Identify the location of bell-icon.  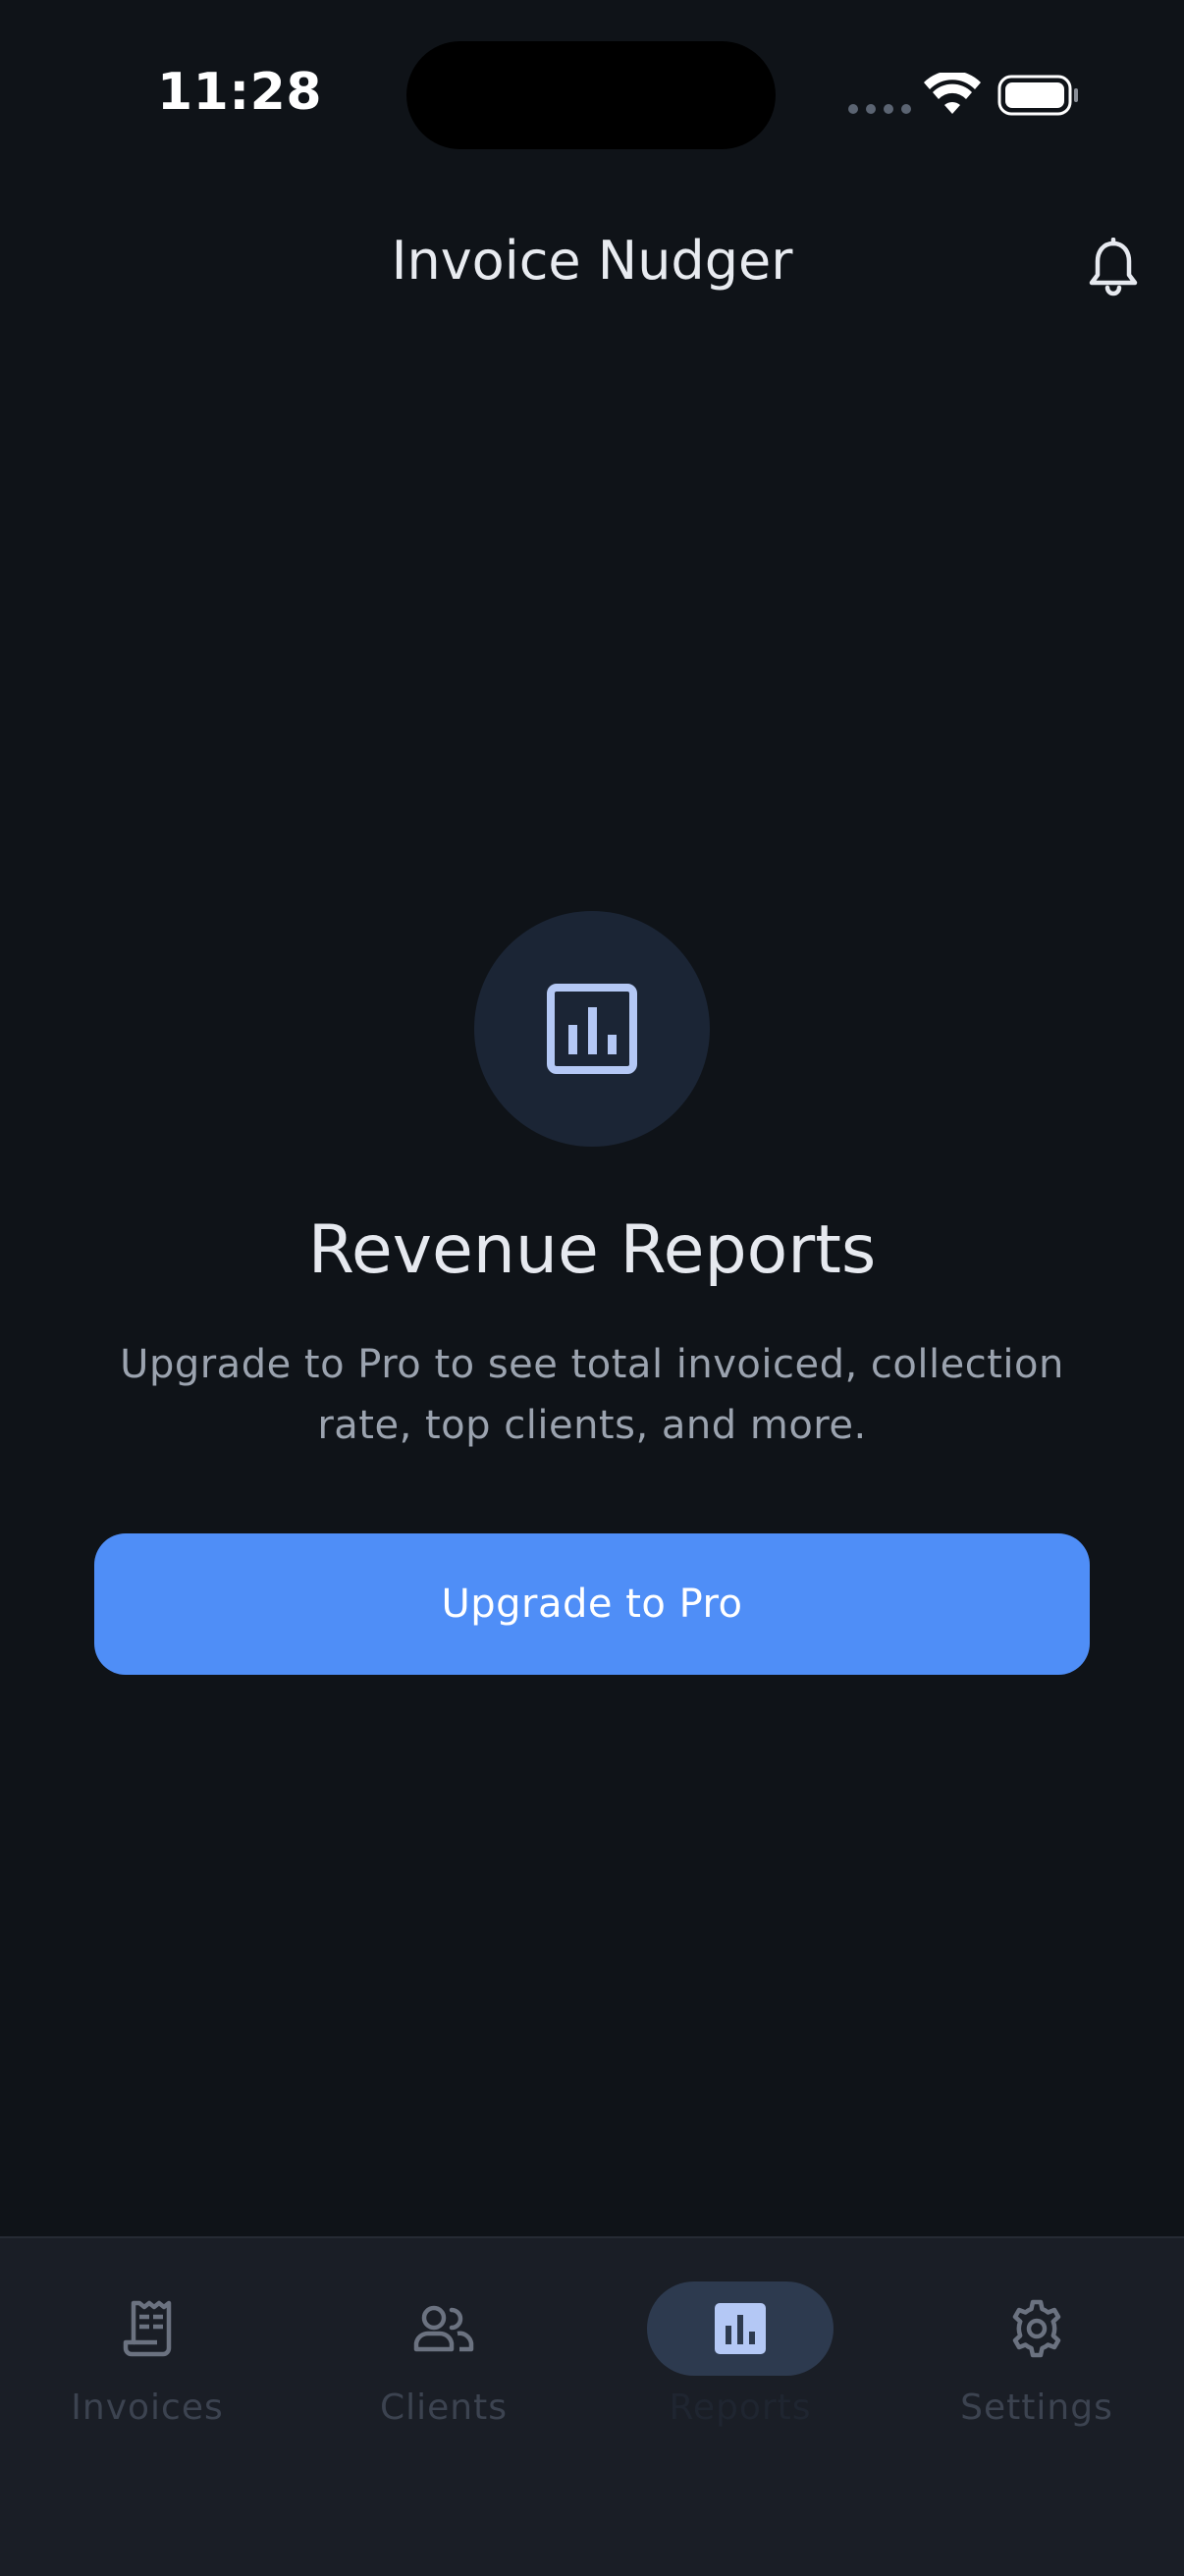
(1113, 267).